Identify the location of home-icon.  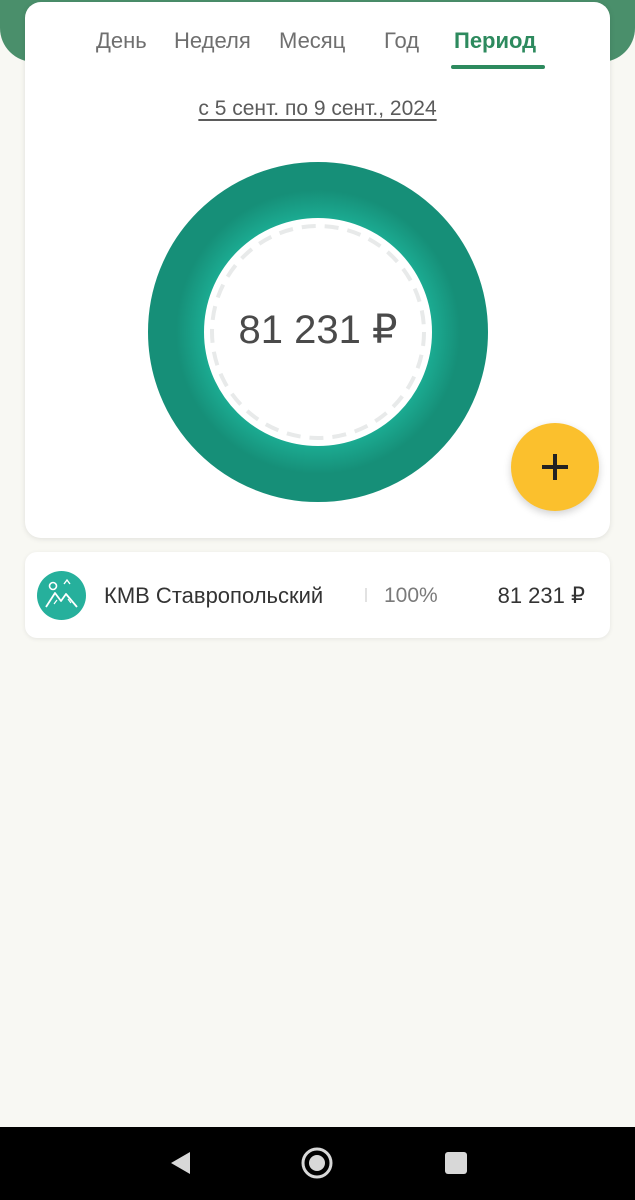
(317, 1163).